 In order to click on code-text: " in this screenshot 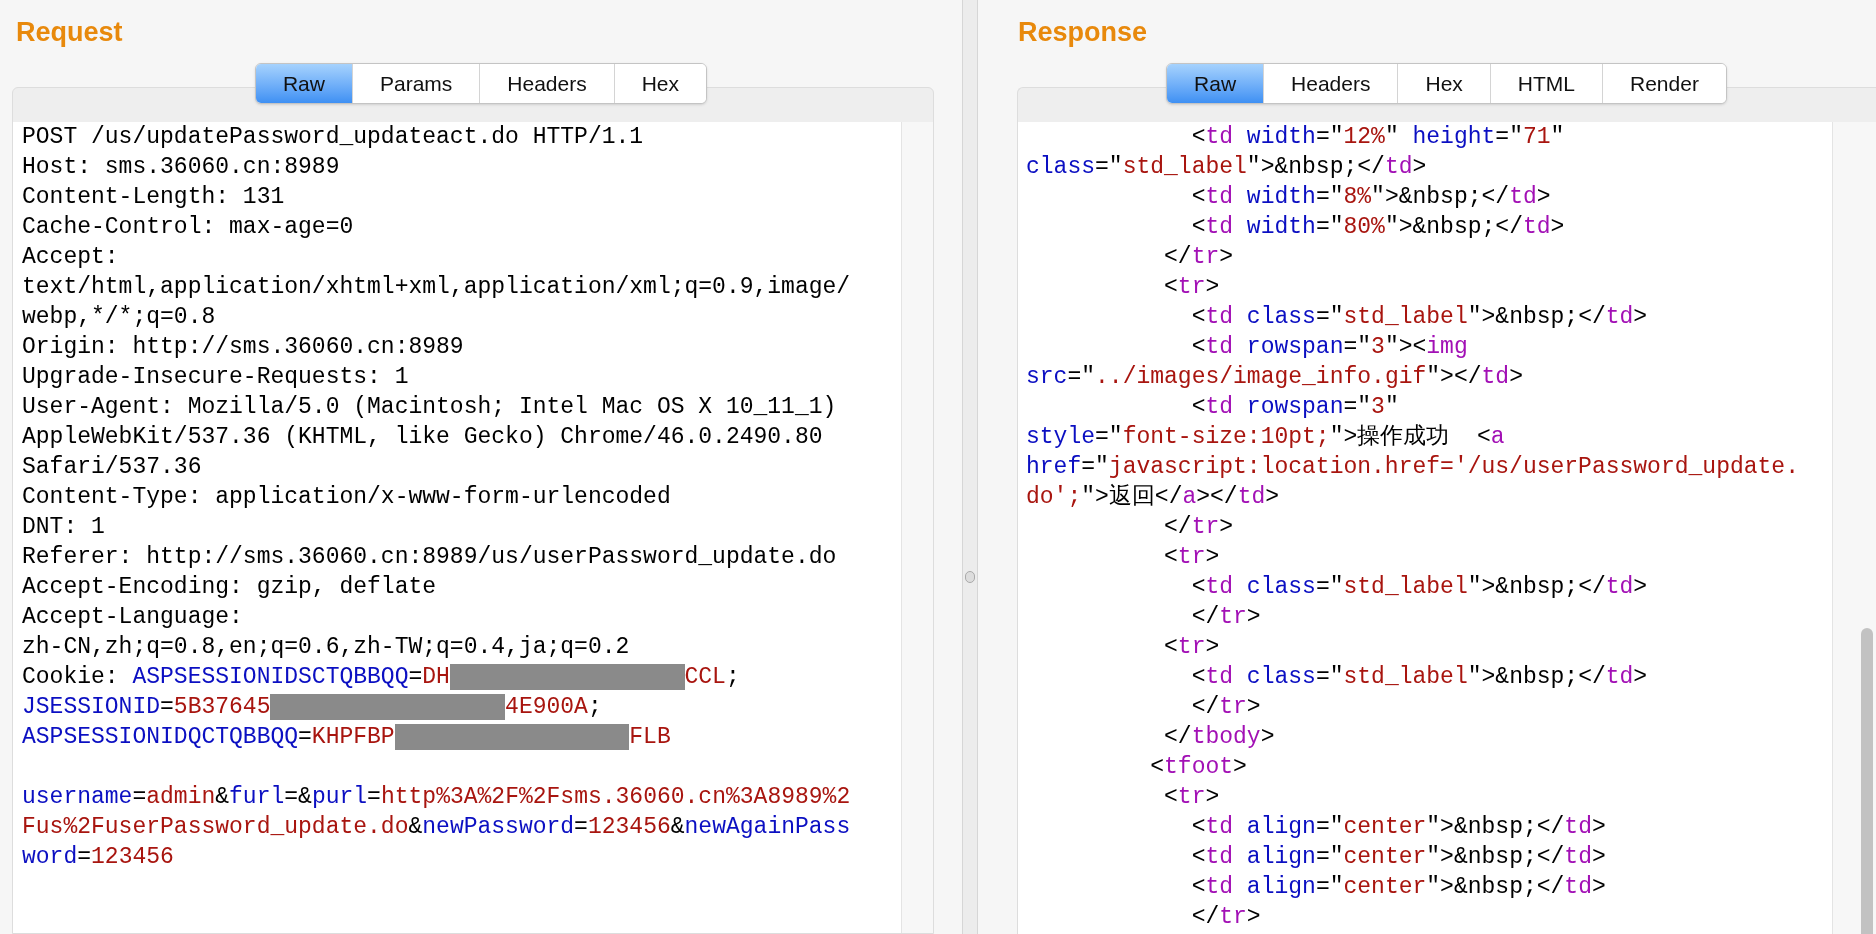, I will do `click(1391, 407)`.